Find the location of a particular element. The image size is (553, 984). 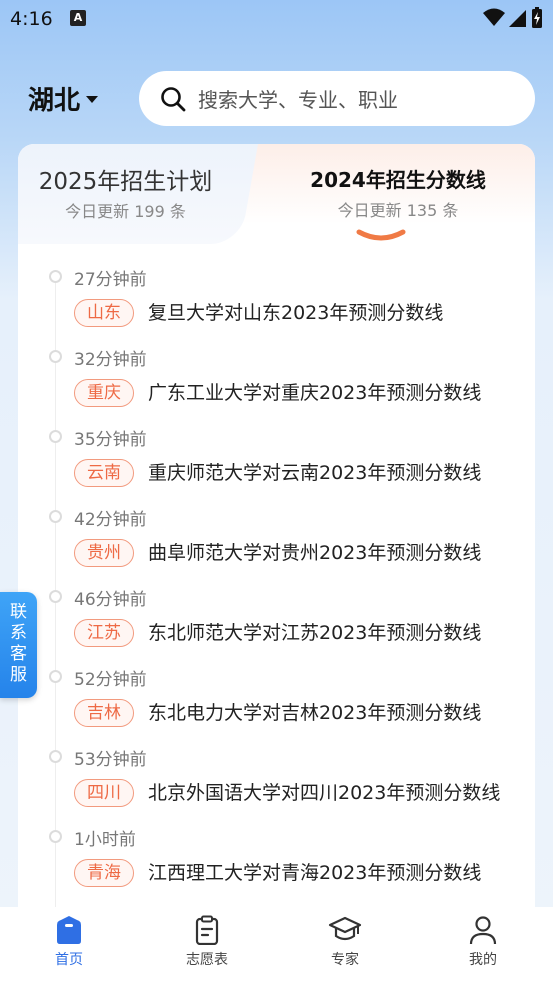

province-tag: 吉林 is located at coordinates (104, 713).